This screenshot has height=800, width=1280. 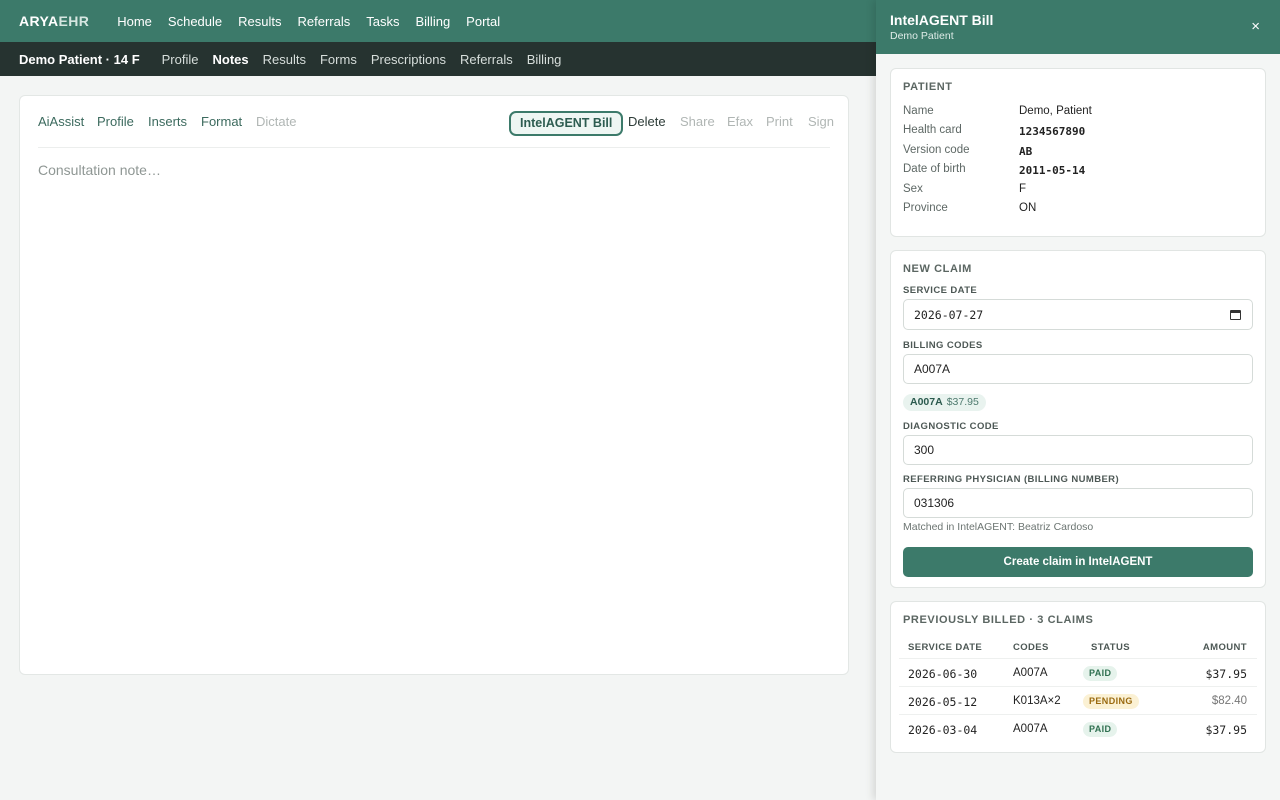 What do you see at coordinates (740, 121) in the screenshot?
I see `efax-button: Efax` at bounding box center [740, 121].